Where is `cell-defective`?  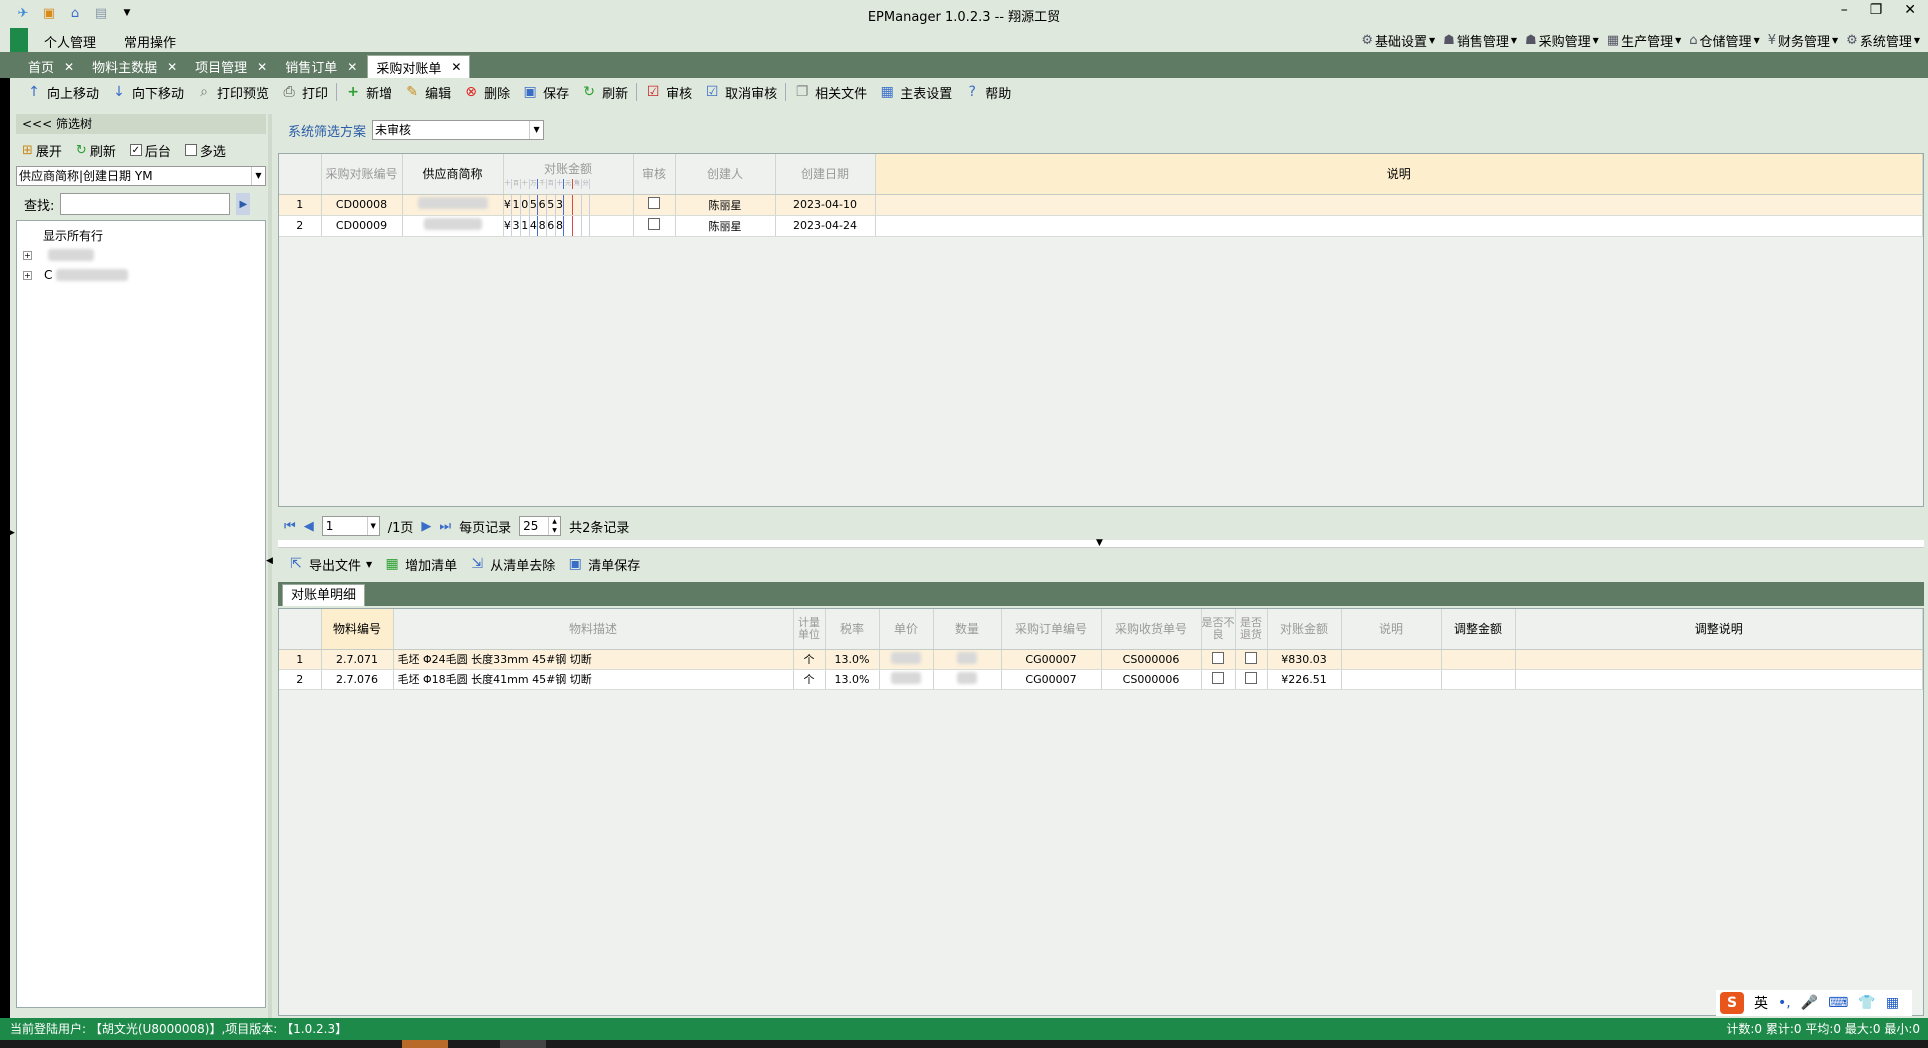
cell-defective is located at coordinates (1218, 659).